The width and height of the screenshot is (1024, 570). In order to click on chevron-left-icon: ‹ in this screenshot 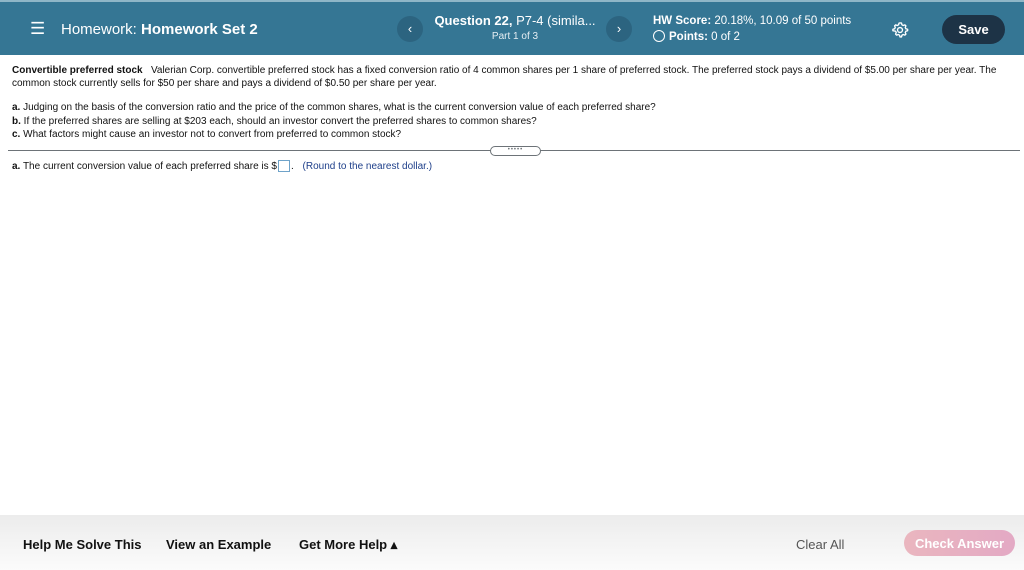, I will do `click(410, 28)`.